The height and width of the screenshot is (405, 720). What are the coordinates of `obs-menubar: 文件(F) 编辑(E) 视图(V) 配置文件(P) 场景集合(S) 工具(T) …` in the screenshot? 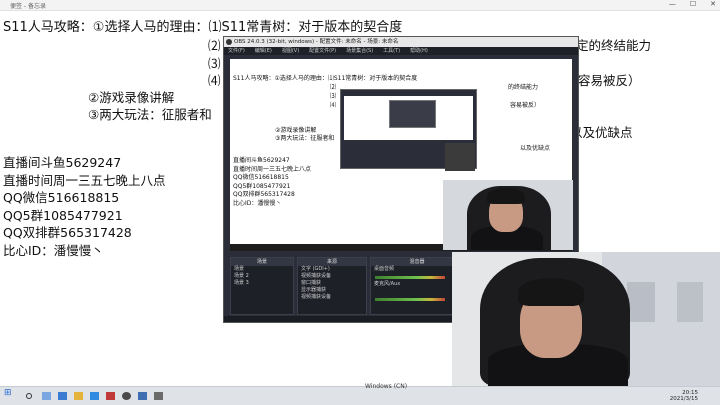 It's located at (401, 51).